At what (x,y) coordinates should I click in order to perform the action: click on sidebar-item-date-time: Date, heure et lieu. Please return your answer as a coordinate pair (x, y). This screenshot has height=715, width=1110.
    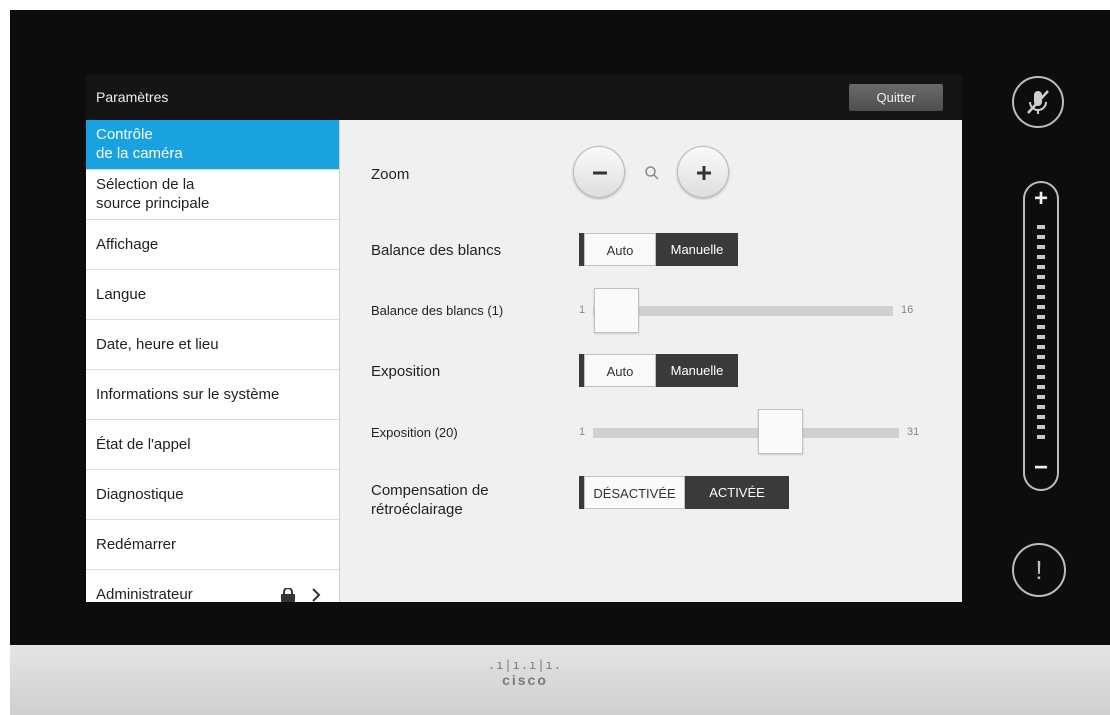
    Looking at the image, I should click on (212, 345).